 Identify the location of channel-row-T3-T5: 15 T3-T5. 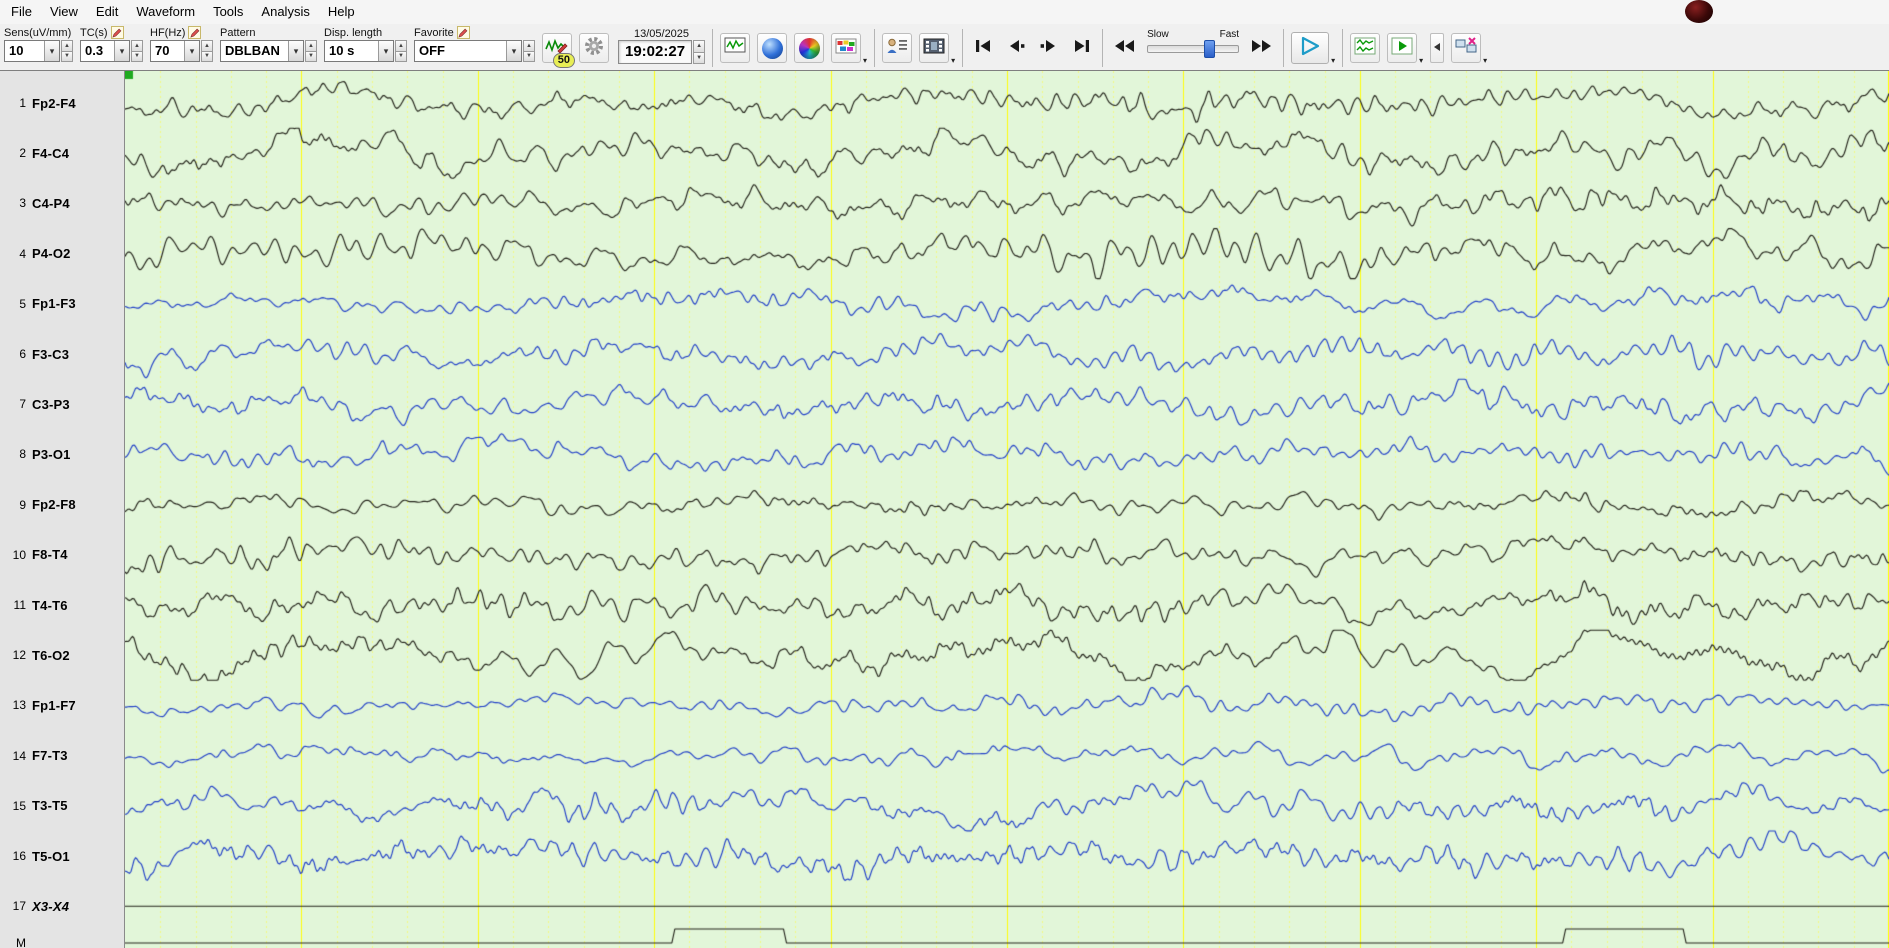
(62, 806).